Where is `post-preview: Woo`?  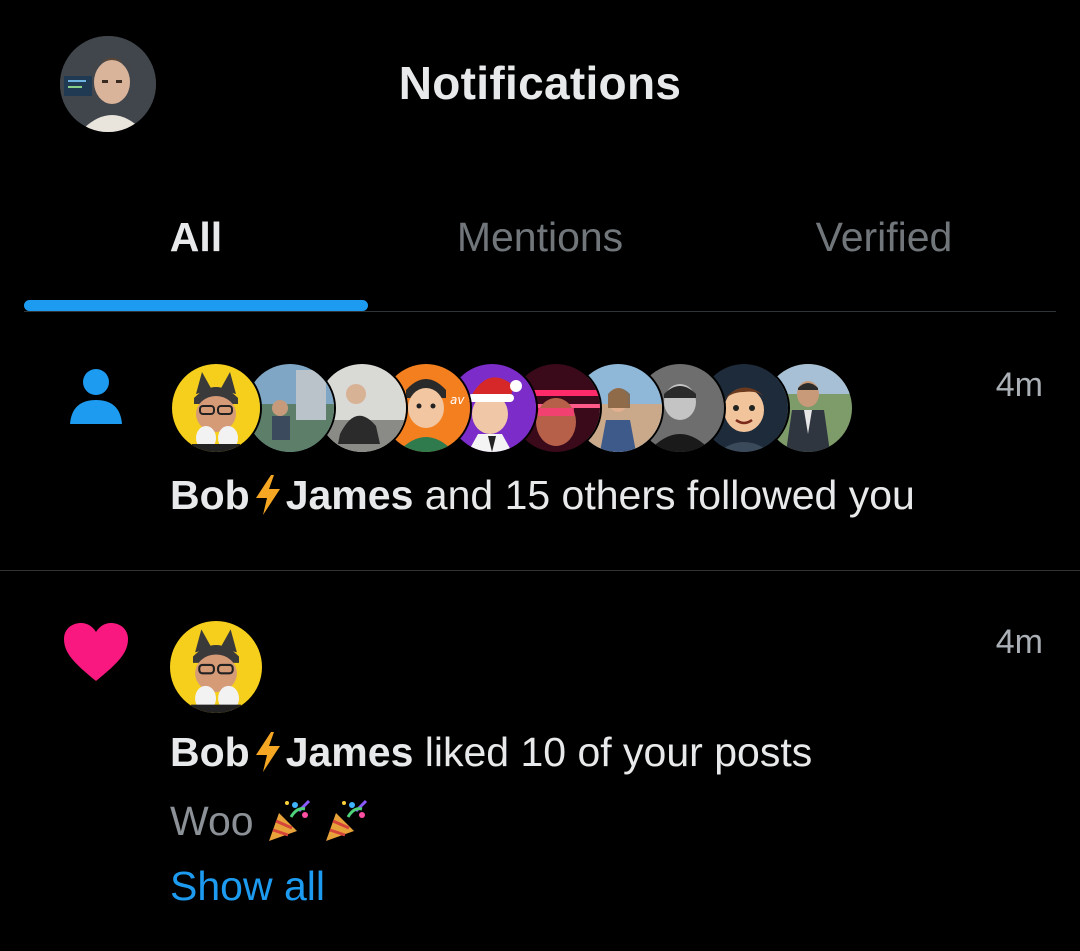 post-preview: Woo is located at coordinates (269, 821).